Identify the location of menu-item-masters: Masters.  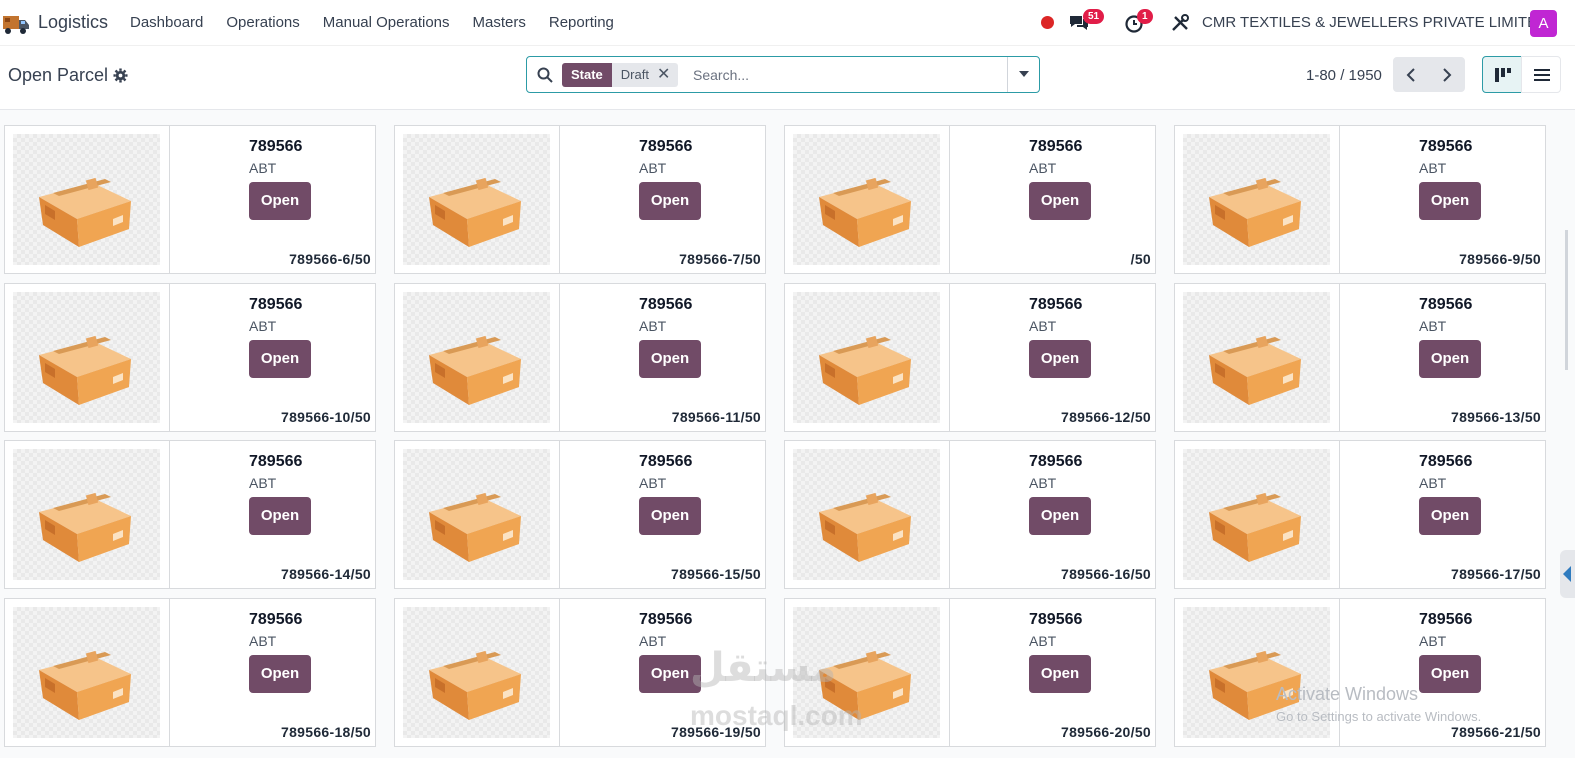
(499, 22).